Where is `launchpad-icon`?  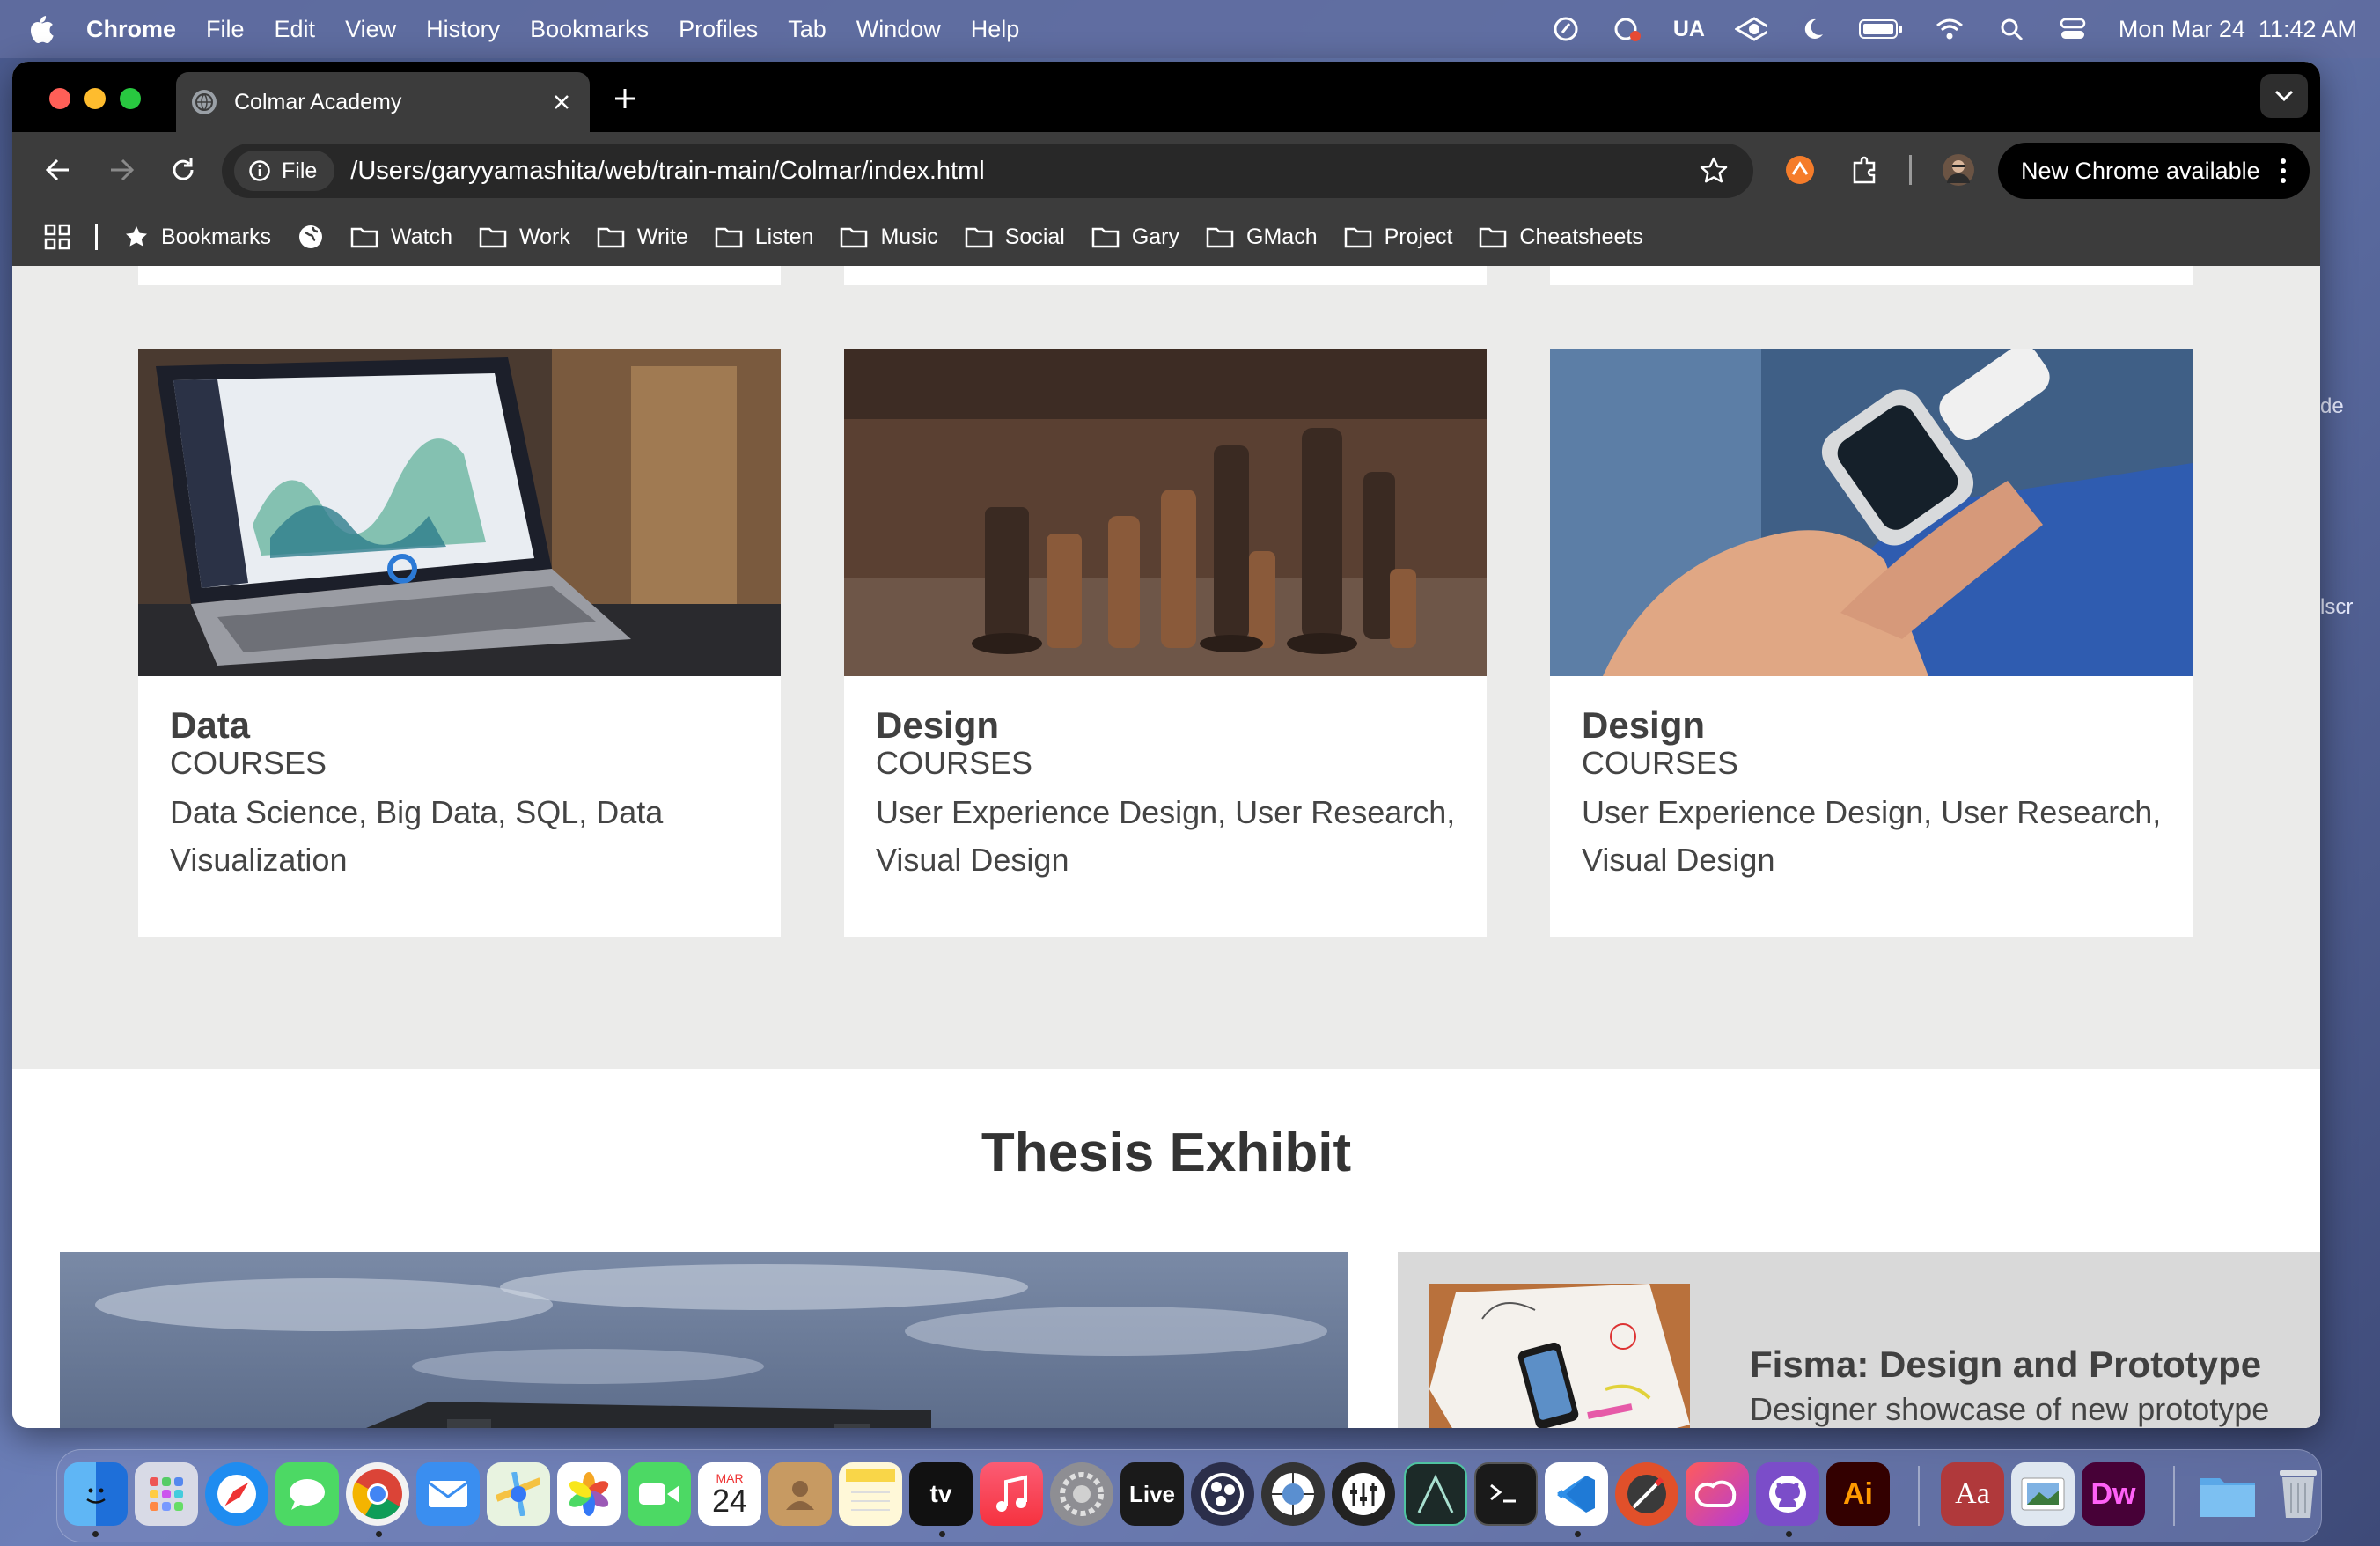 launchpad-icon is located at coordinates (166, 1494).